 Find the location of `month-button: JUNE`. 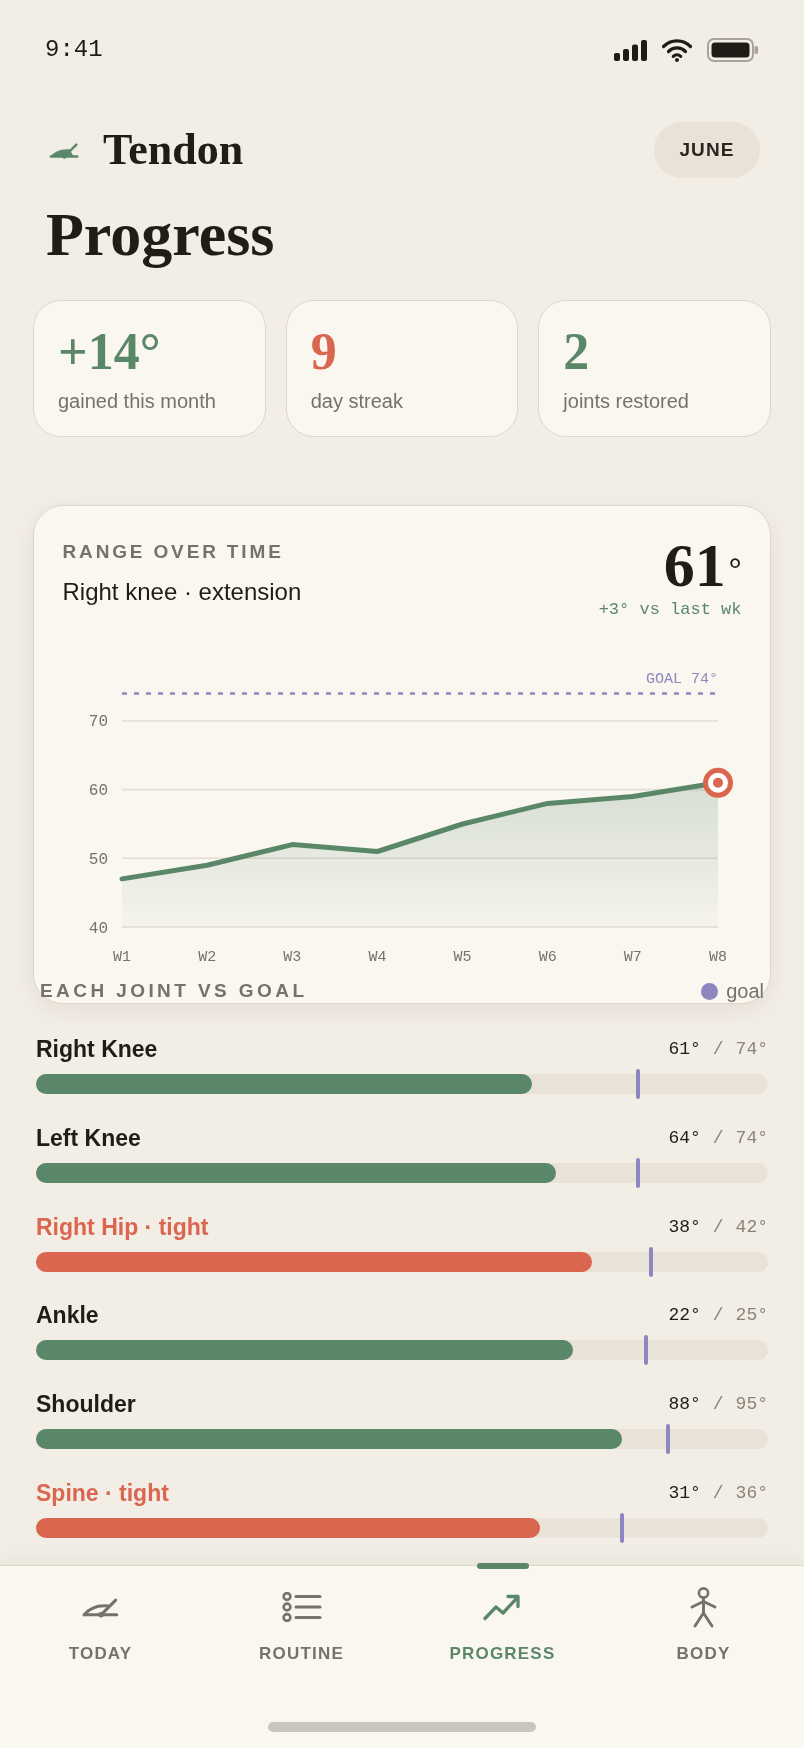

month-button: JUNE is located at coordinates (707, 150).